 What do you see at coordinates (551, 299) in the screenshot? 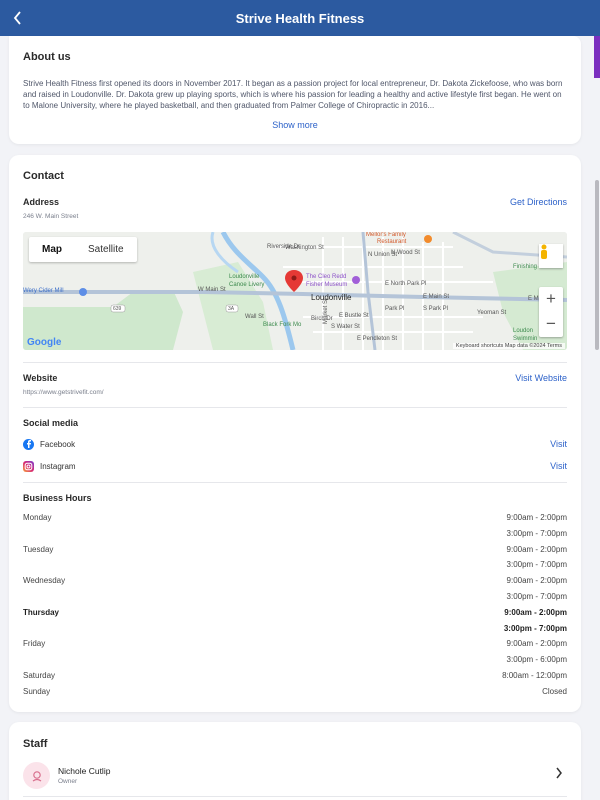
I see `zoom-in-button: +` at bounding box center [551, 299].